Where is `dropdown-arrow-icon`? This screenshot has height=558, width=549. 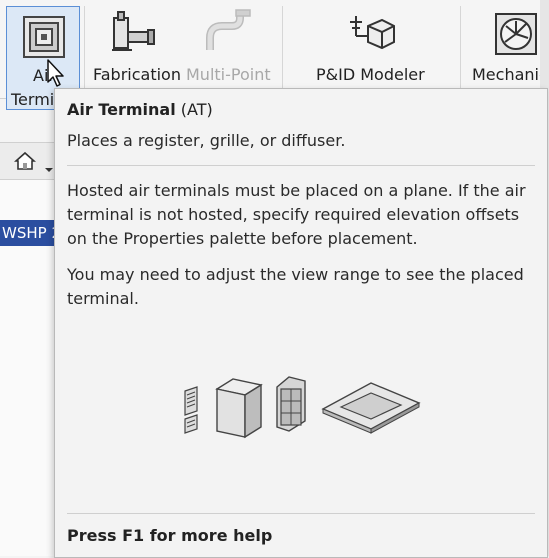 dropdown-arrow-icon is located at coordinates (49, 167).